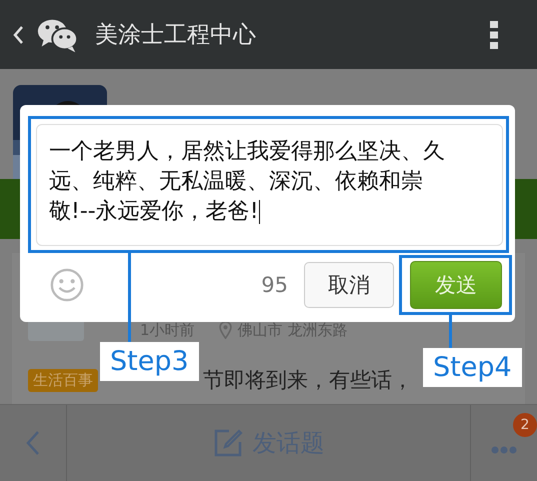  I want to click on post-text: 节即将到来，有些话，, so click(308, 380).